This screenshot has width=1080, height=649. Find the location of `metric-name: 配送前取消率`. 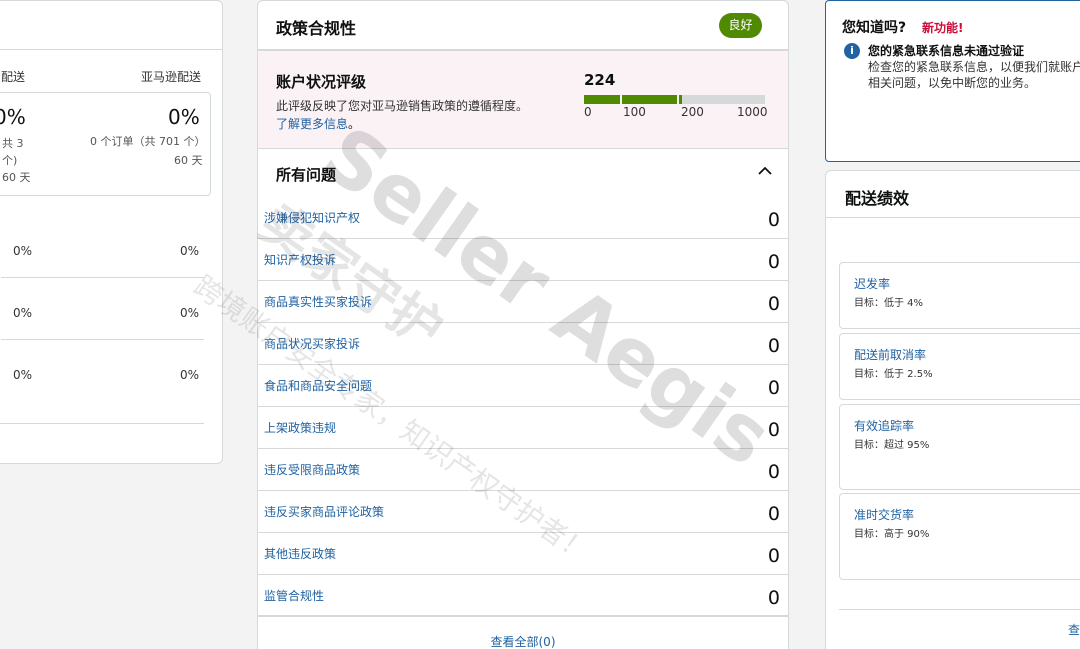

metric-name: 配送前取消率 is located at coordinates (890, 354).